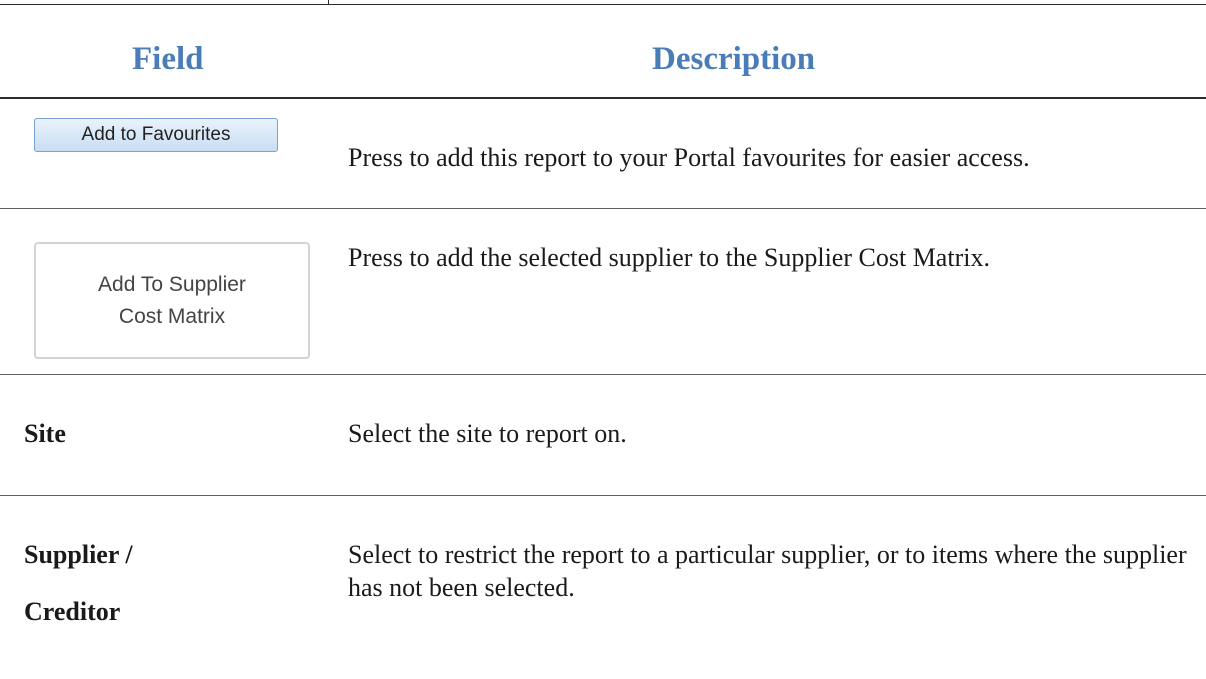  What do you see at coordinates (487, 433) in the screenshot?
I see `row-description: Select the site to report on.` at bounding box center [487, 433].